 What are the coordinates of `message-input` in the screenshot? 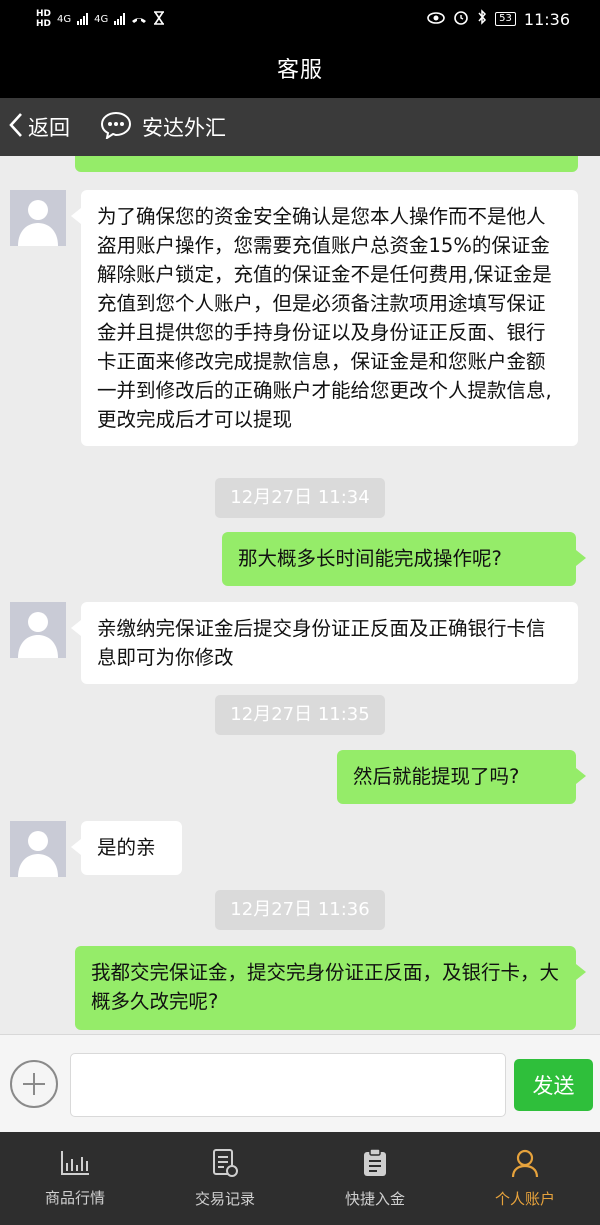 It's located at (288, 1085).